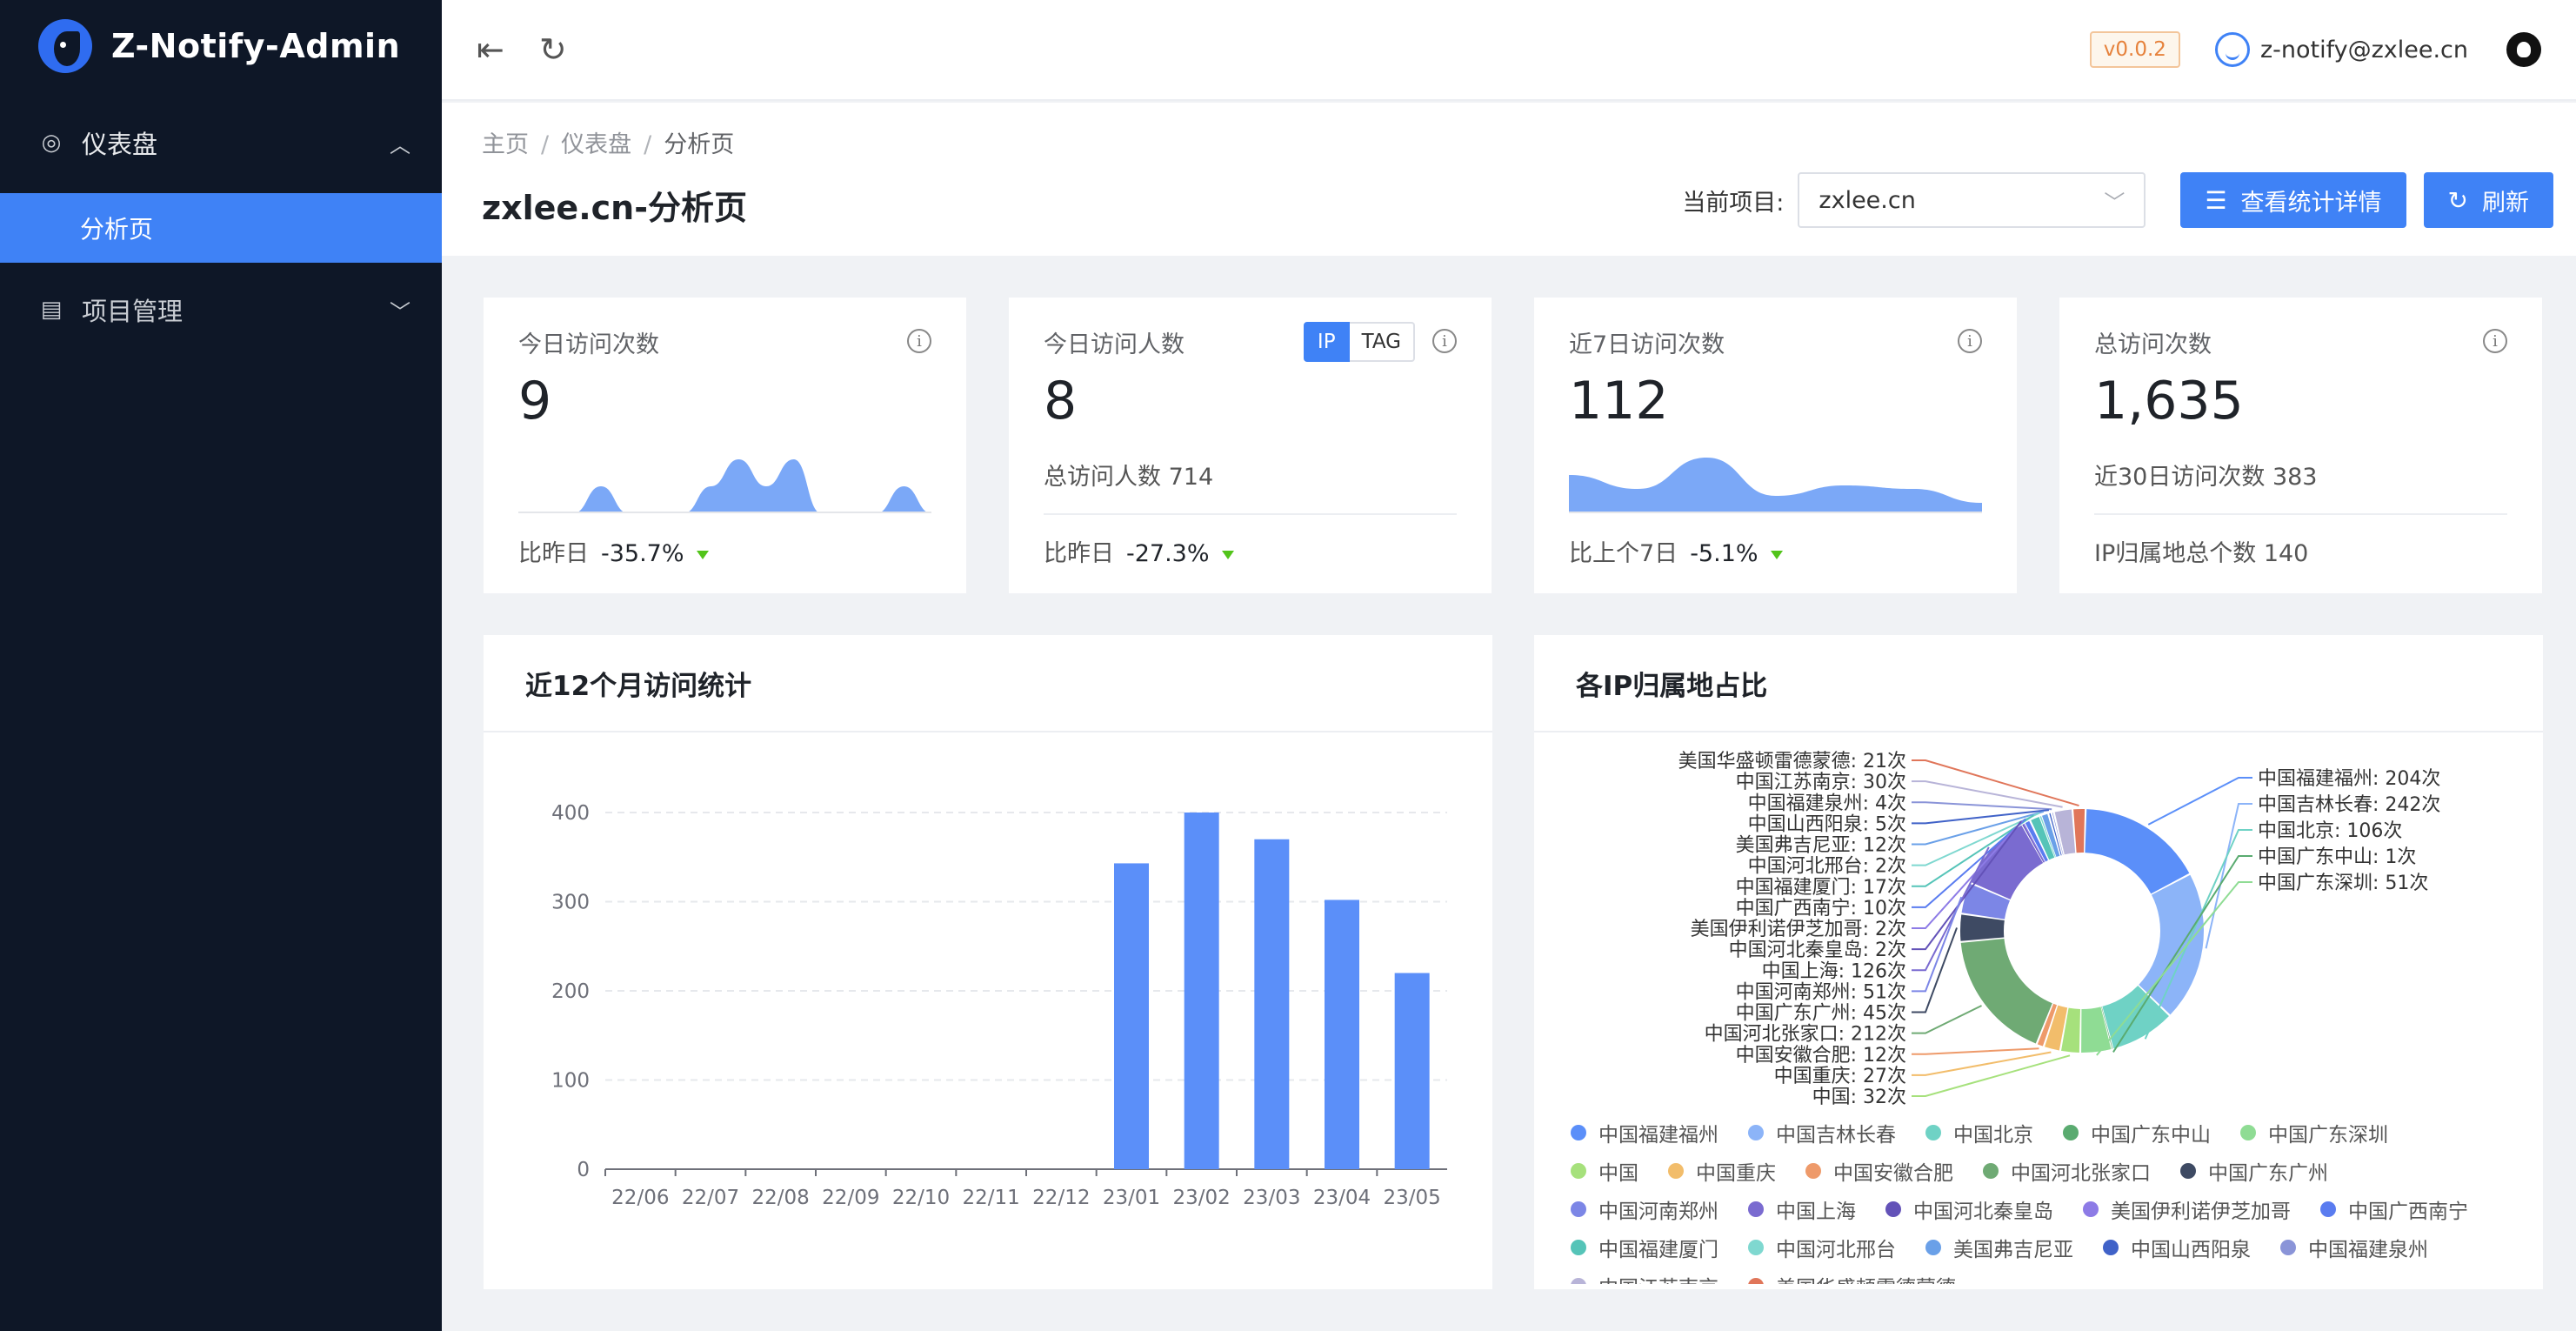 The image size is (2576, 1331). What do you see at coordinates (1326, 342) in the screenshot?
I see `toggle-ip: IP` at bounding box center [1326, 342].